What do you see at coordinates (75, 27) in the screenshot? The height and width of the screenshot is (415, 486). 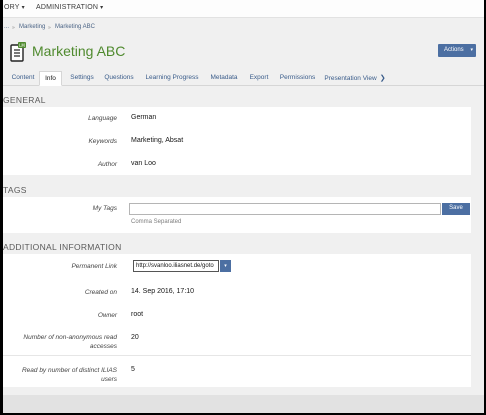 I see `breadcrumb-item-current: Marketing ABC` at bounding box center [75, 27].